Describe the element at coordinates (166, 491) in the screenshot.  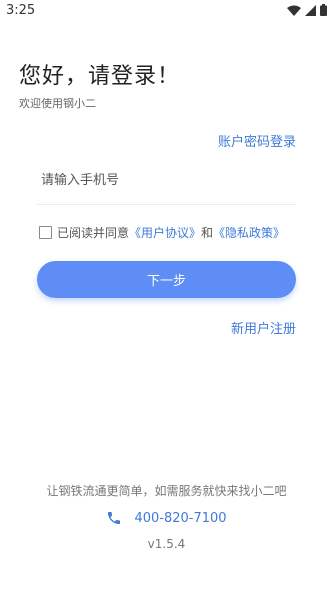
I see `footer-slogan: 让钢铁流通更简单，如需服务就快来找小二吧` at that location.